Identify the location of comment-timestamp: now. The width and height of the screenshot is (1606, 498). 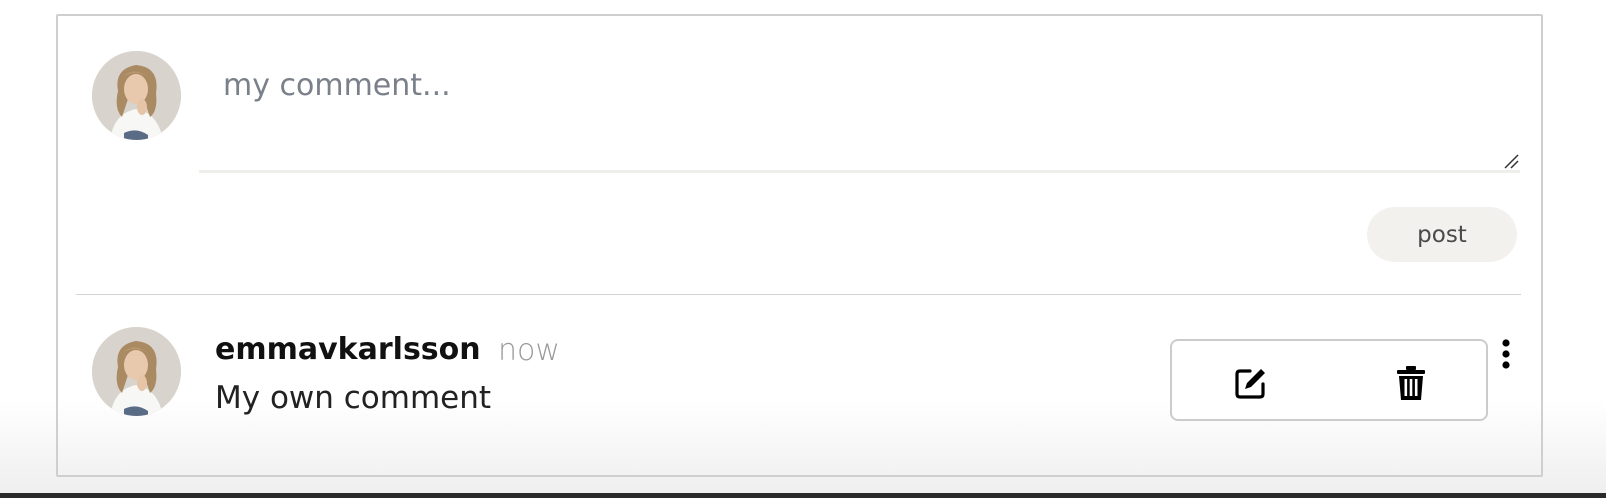
(529, 350).